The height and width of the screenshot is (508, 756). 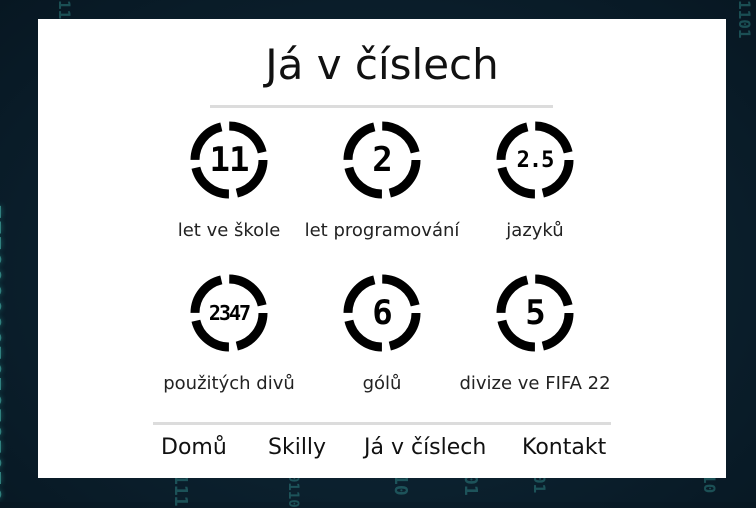 What do you see at coordinates (4, 353) in the screenshot?
I see `binary-background-left: 0101010101000000111` at bounding box center [4, 353].